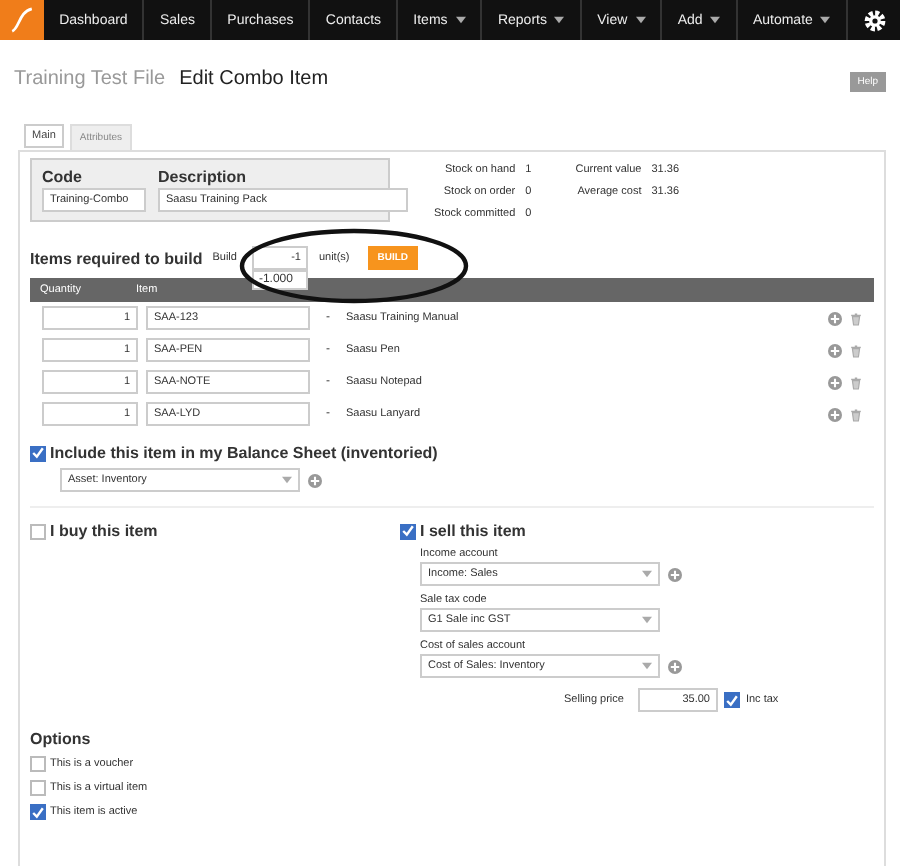  I want to click on section-heading: Options, so click(61, 739).